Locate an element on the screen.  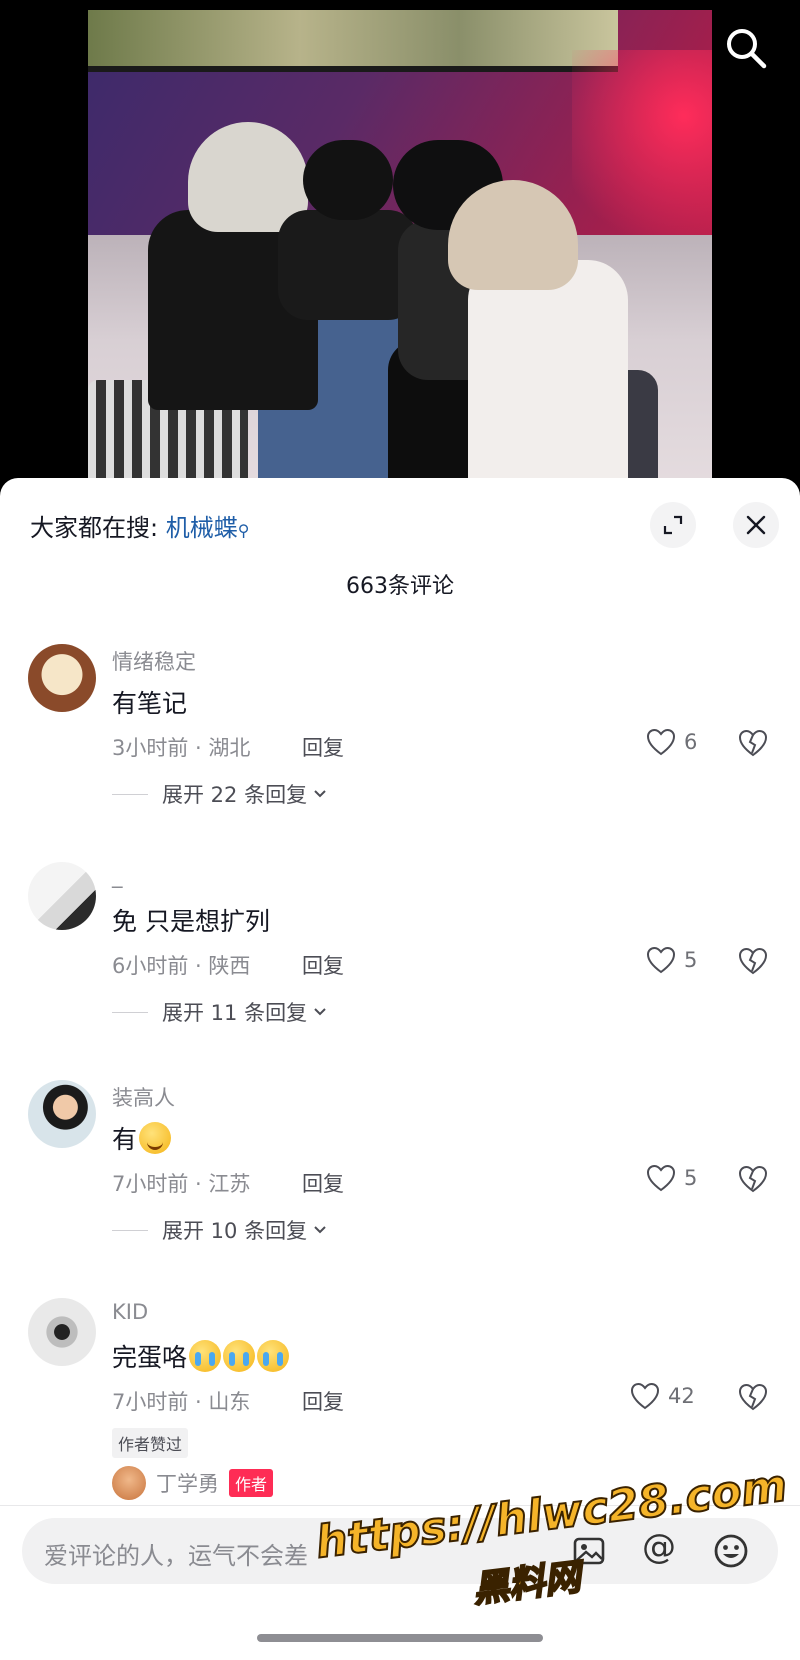
expand-replies-button: 展开 11 条回复 is located at coordinates (219, 1012).